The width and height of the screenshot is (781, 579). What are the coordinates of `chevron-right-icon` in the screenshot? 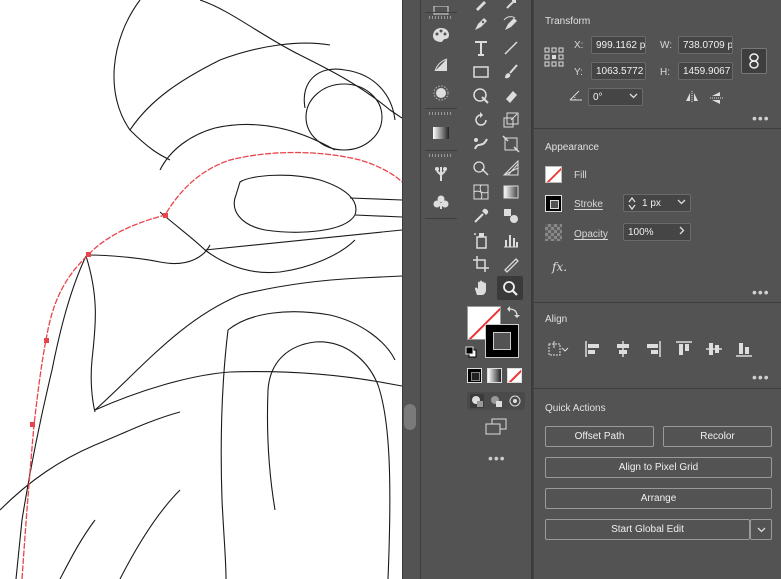 It's located at (681, 232).